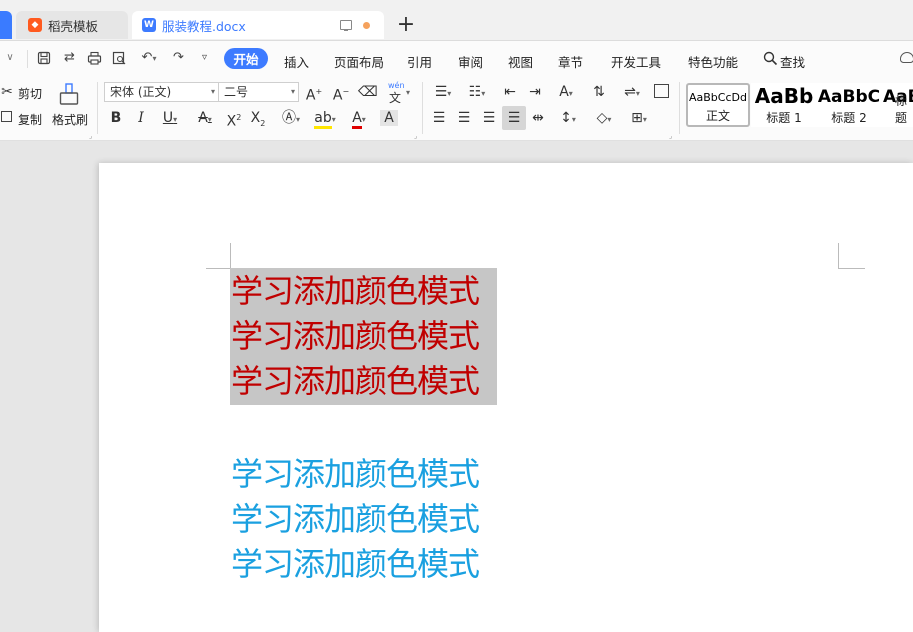 This screenshot has height=632, width=913. I want to click on text-effect-icon: Ⓐ▾, so click(291, 119).